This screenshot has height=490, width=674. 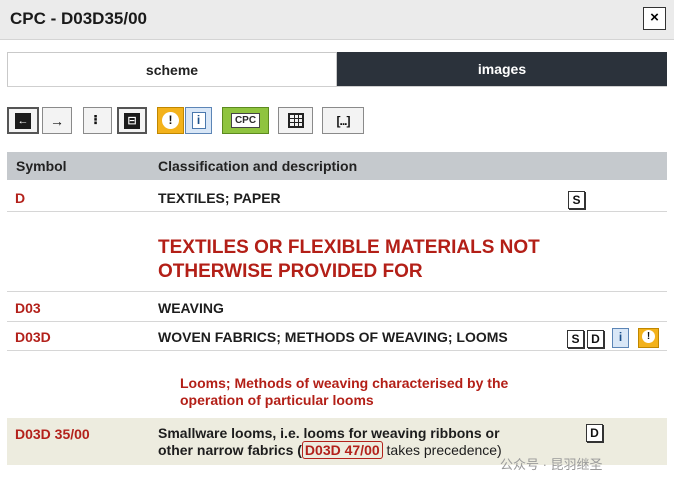 What do you see at coordinates (337, 20) in the screenshot?
I see `title-bar: CPC - D03D35/00 ×` at bounding box center [337, 20].